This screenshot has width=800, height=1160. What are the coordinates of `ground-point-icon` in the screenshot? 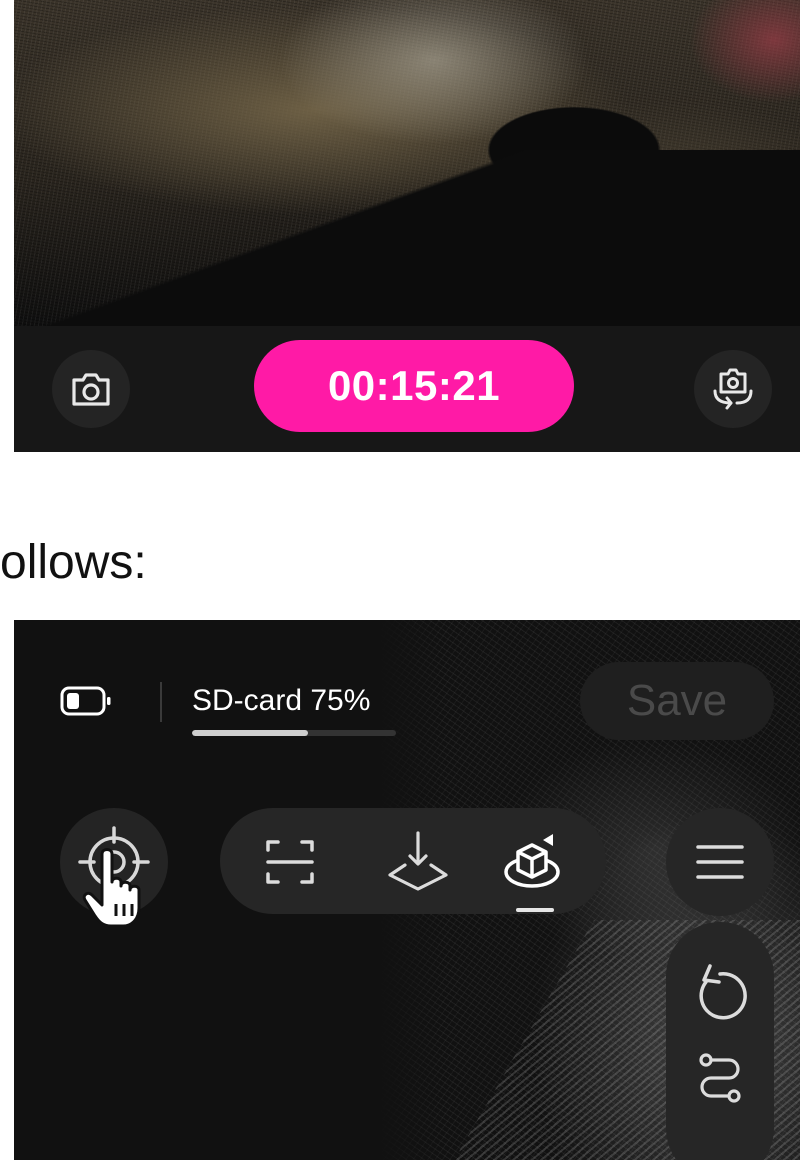 It's located at (418, 861).